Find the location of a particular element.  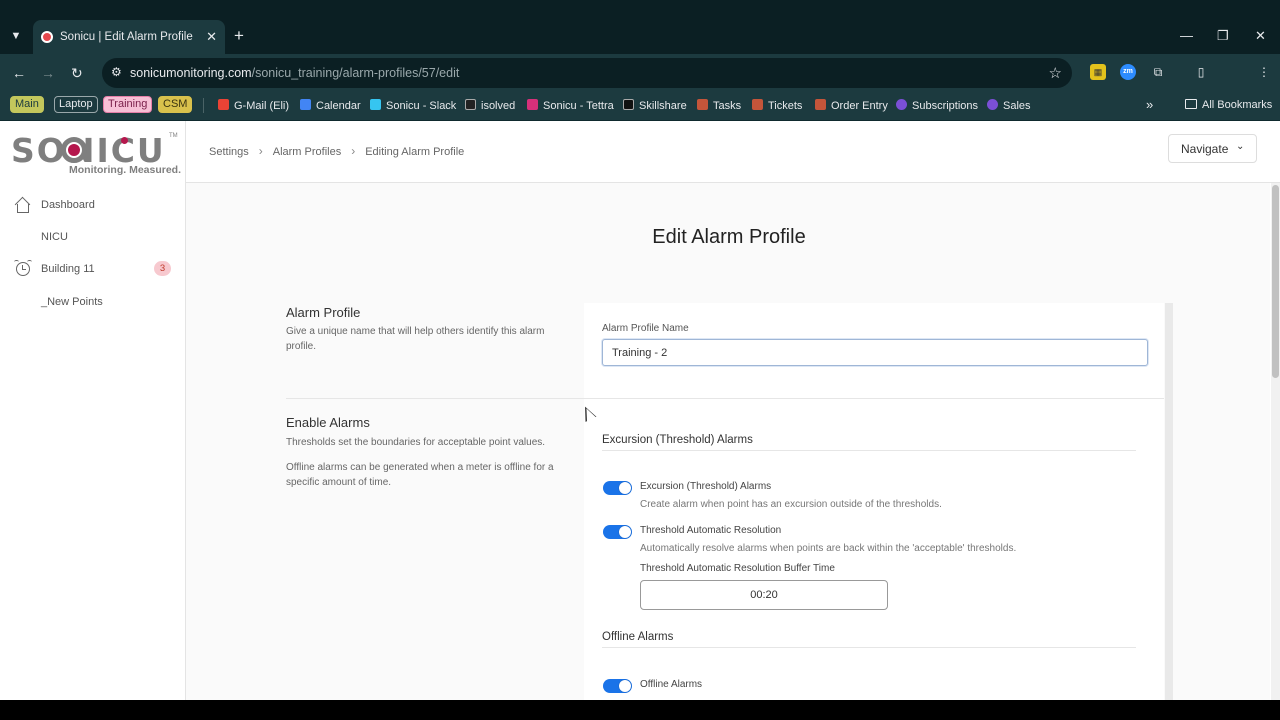

sidebar-item-new-points: _New Points is located at coordinates (92, 303).